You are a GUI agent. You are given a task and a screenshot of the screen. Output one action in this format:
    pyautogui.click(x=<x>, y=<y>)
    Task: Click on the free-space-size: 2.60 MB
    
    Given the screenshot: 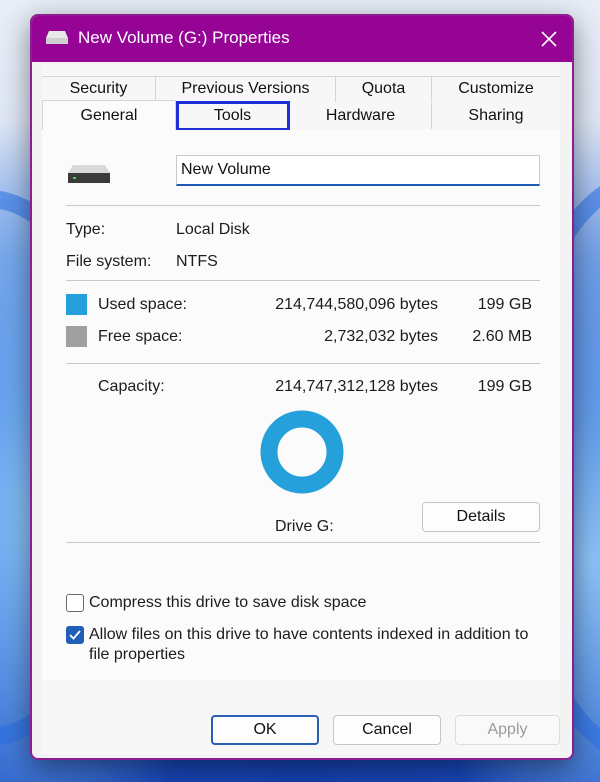 What is the action you would take?
    pyautogui.click(x=502, y=336)
    